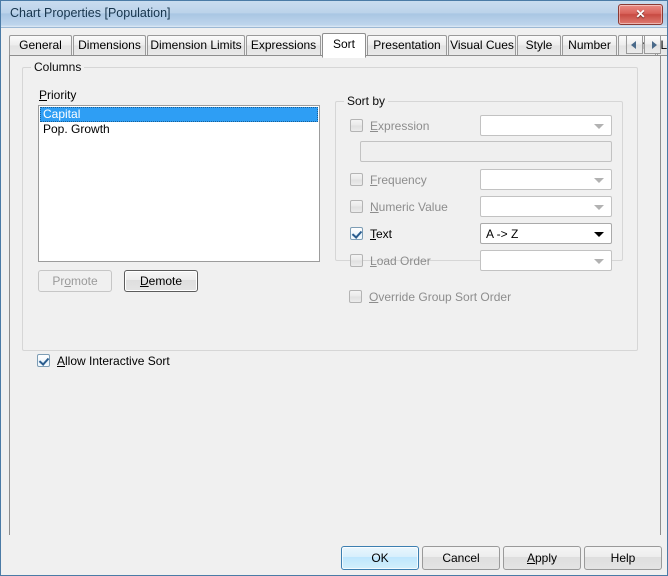 The image size is (668, 576). What do you see at coordinates (283, 45) in the screenshot?
I see `tab-expressions: Expressions` at bounding box center [283, 45].